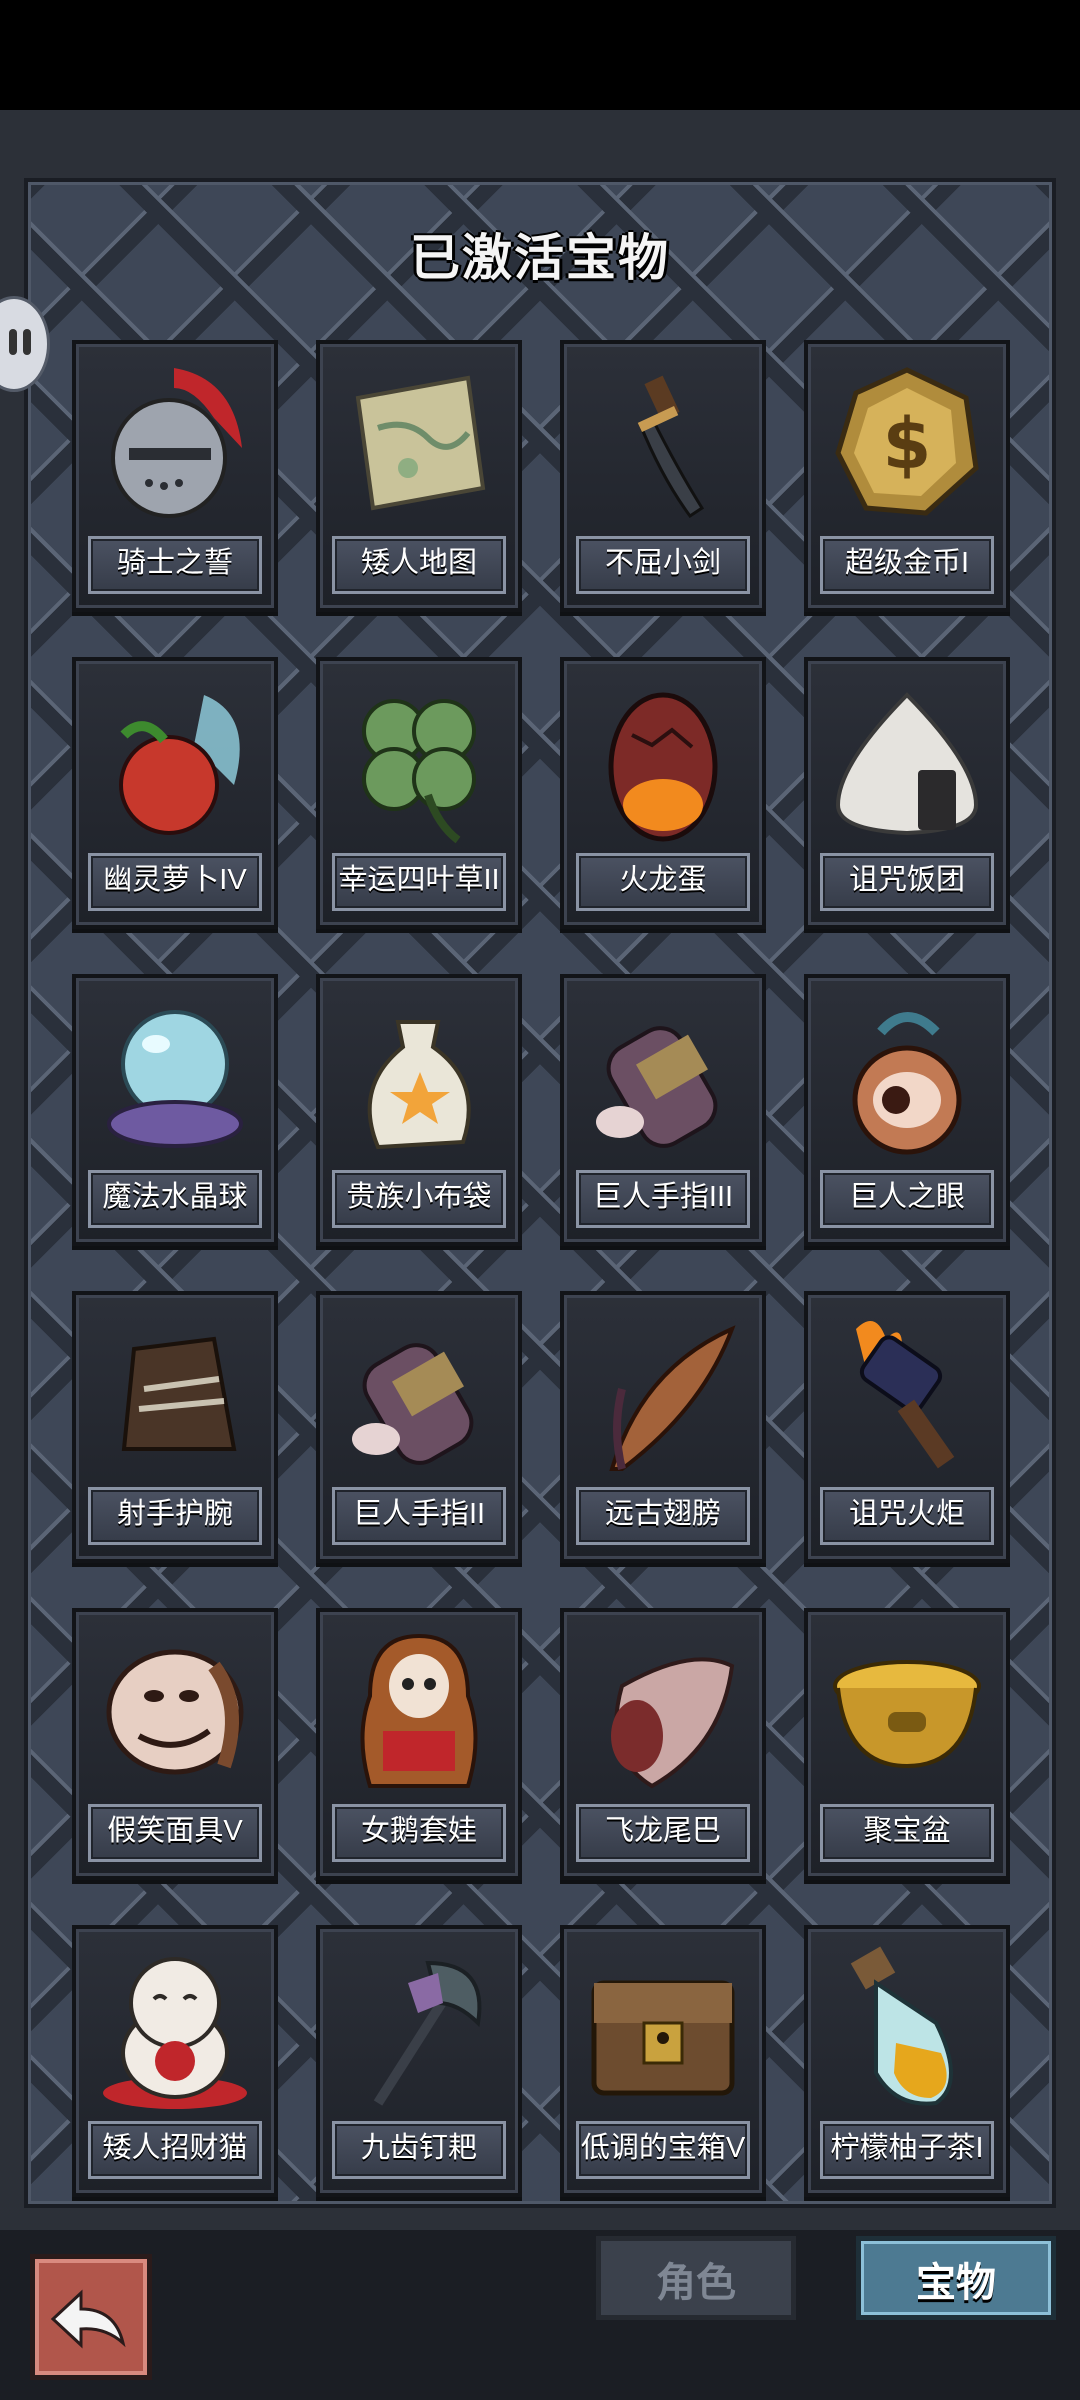 The width and height of the screenshot is (1080, 2400). I want to click on treasure-label: 远古翅膀, so click(663, 1516).